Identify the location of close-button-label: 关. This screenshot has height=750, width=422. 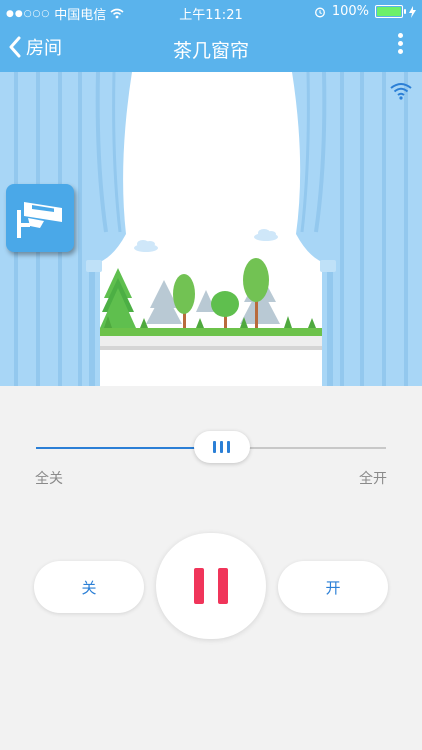
(89, 587).